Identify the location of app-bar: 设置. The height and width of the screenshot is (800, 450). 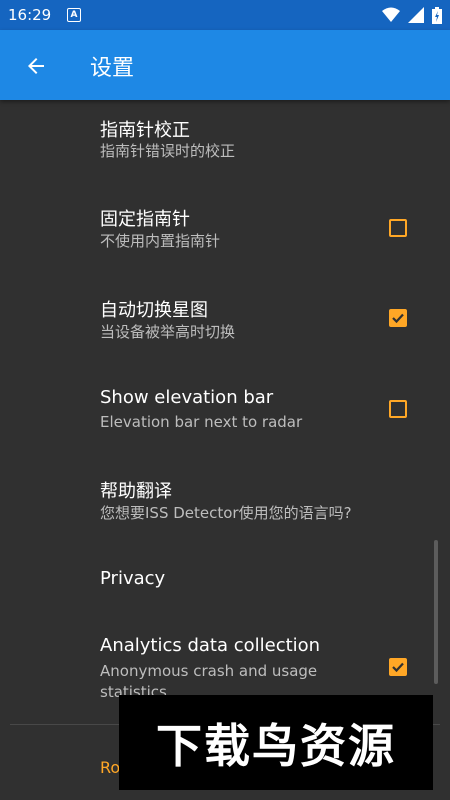
(225, 65).